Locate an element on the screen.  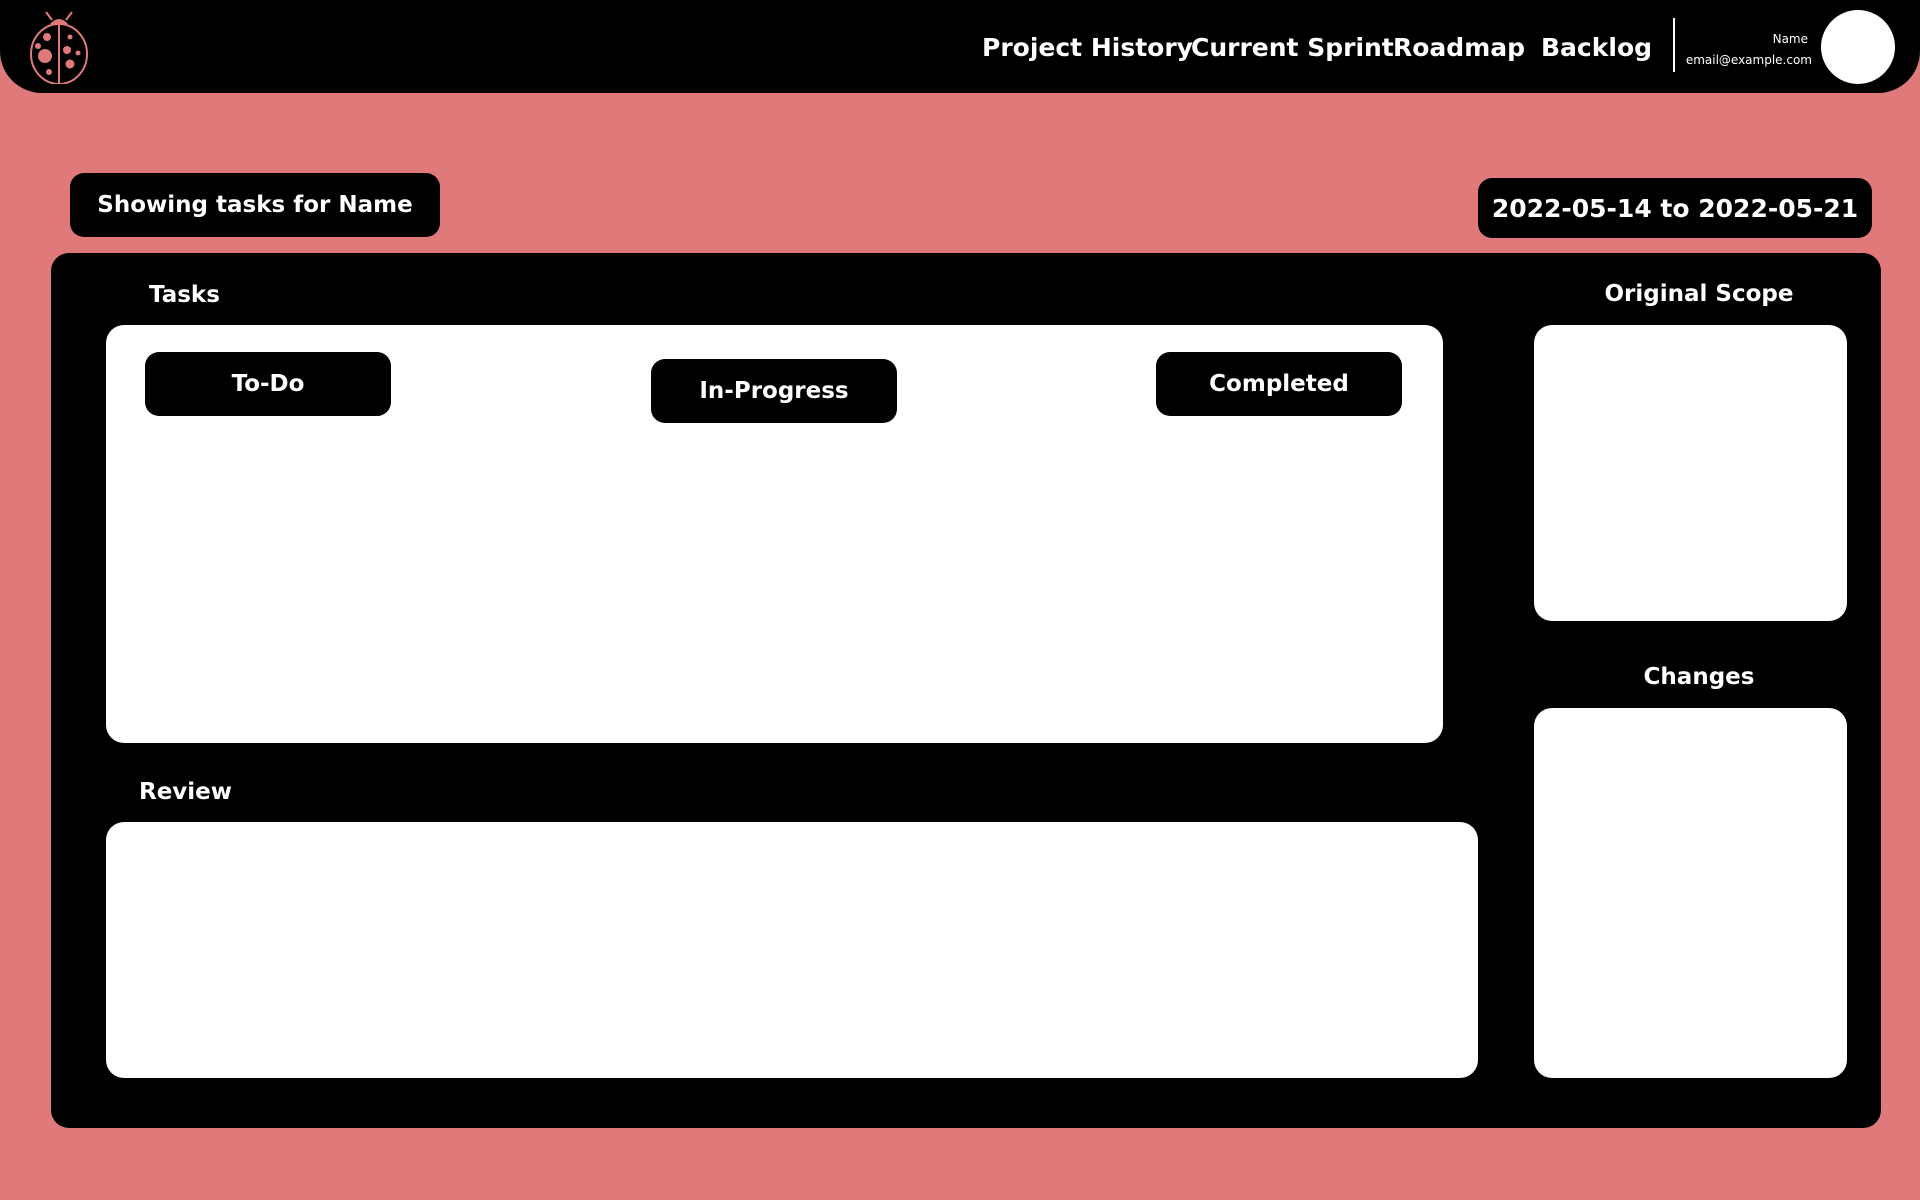
tasks-title: Tasks is located at coordinates (184, 295).